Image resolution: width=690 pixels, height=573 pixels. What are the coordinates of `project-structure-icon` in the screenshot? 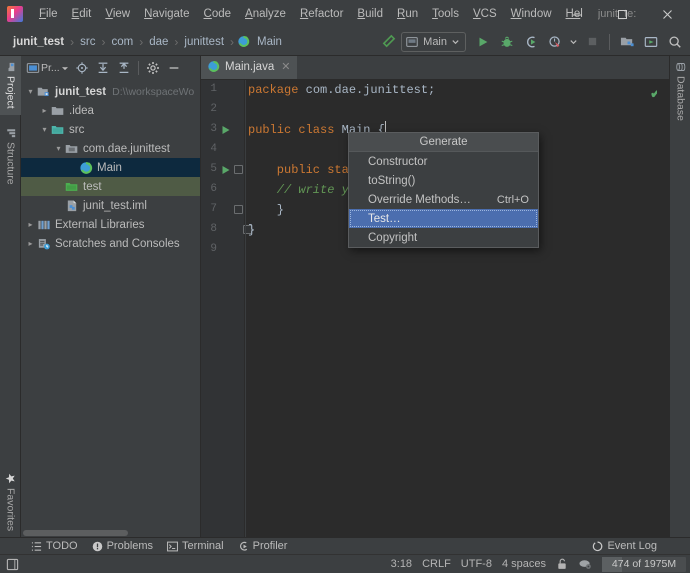 It's located at (627, 42).